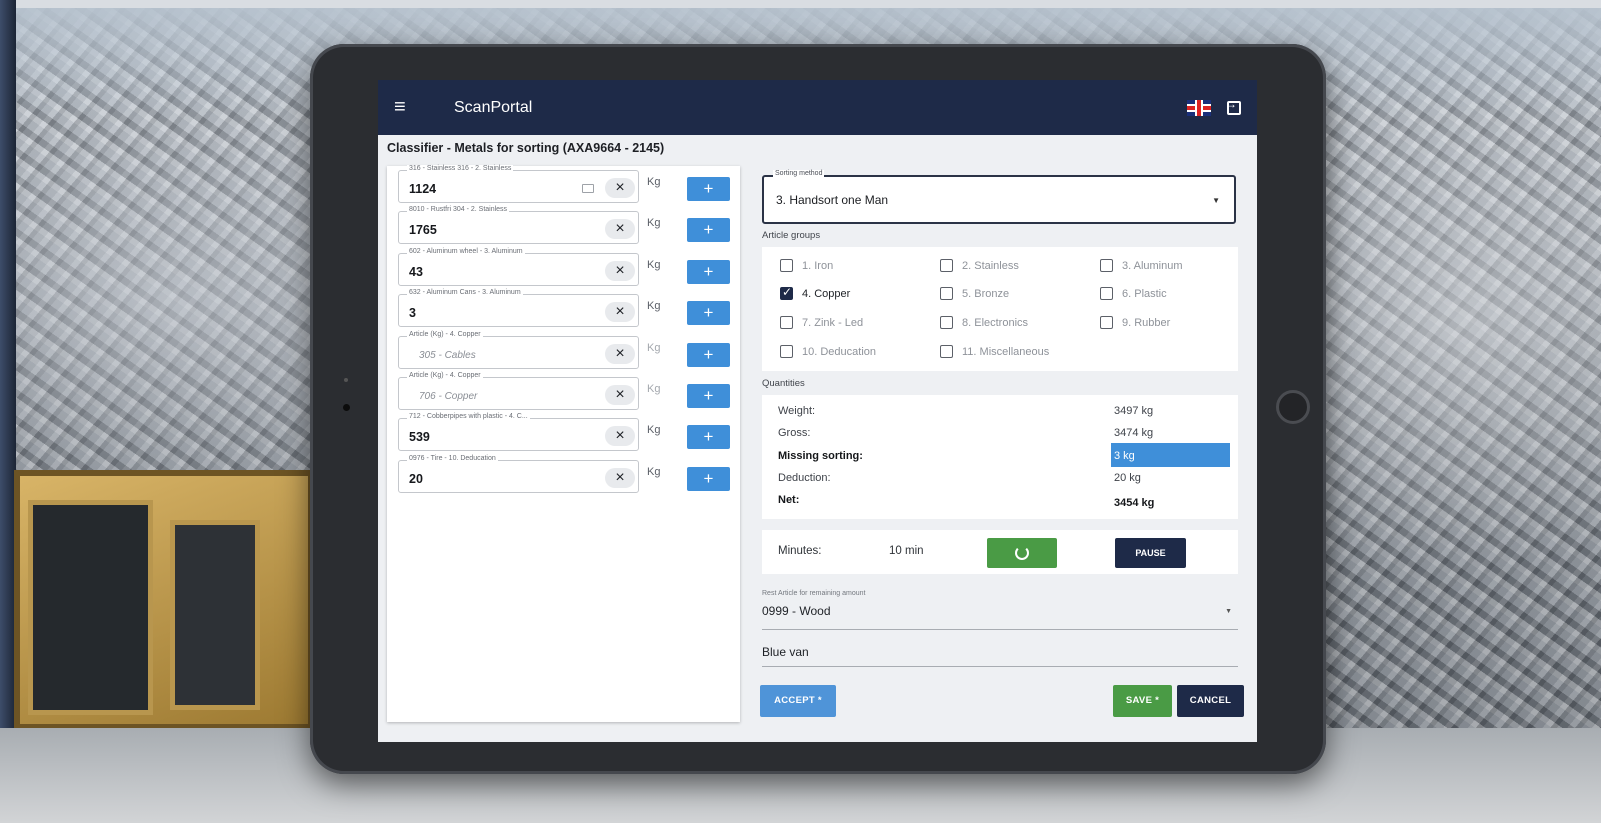 This screenshot has height=823, width=1601. Describe the element at coordinates (1150, 553) in the screenshot. I see `pause-button: PAUSE` at that location.